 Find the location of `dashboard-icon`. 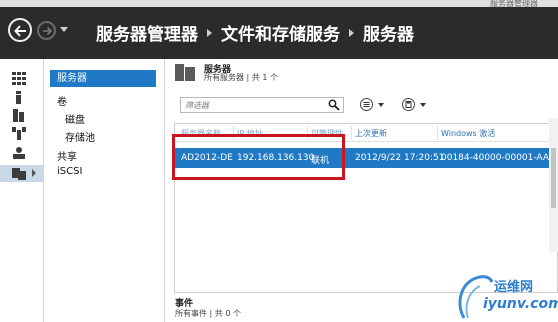

dashboard-icon is located at coordinates (19, 78).